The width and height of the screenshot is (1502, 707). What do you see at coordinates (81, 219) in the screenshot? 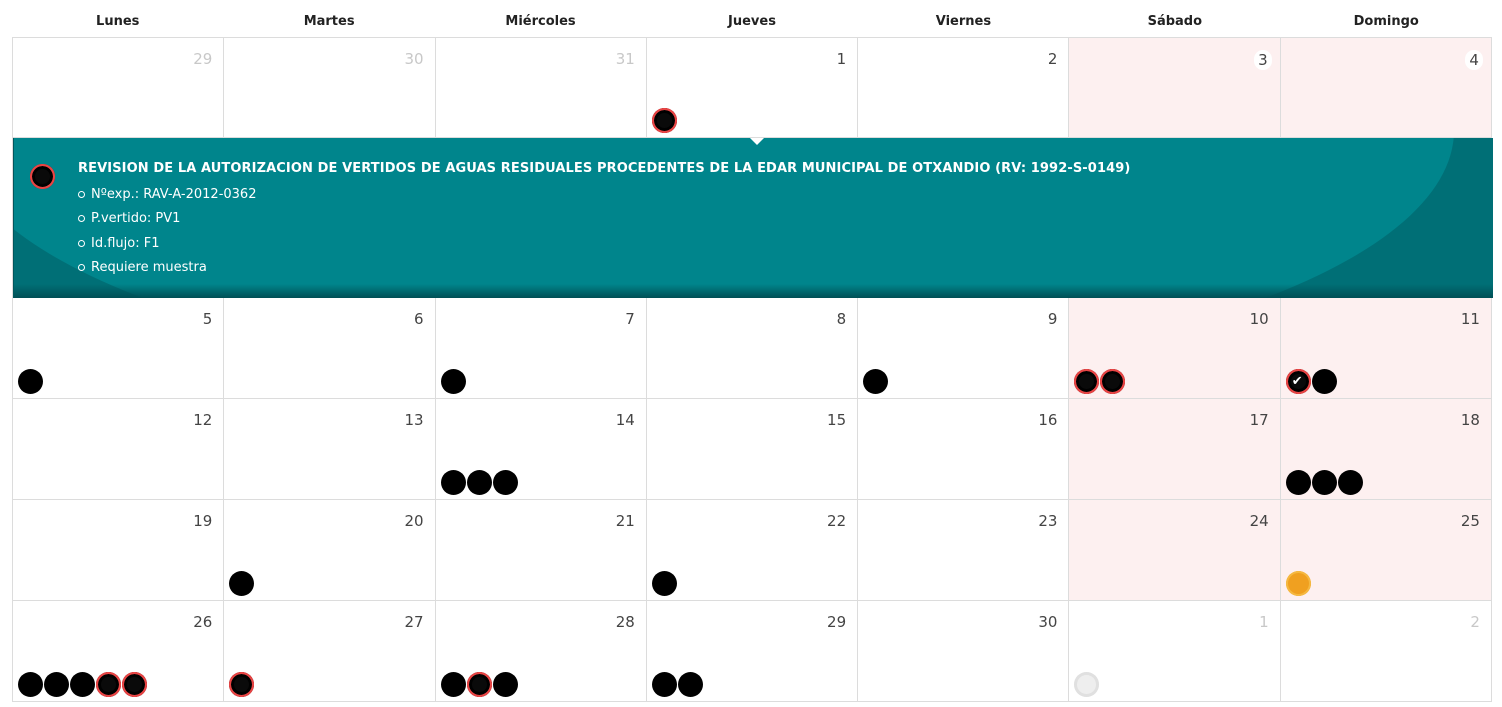
I see `bullet-icon` at bounding box center [81, 219].